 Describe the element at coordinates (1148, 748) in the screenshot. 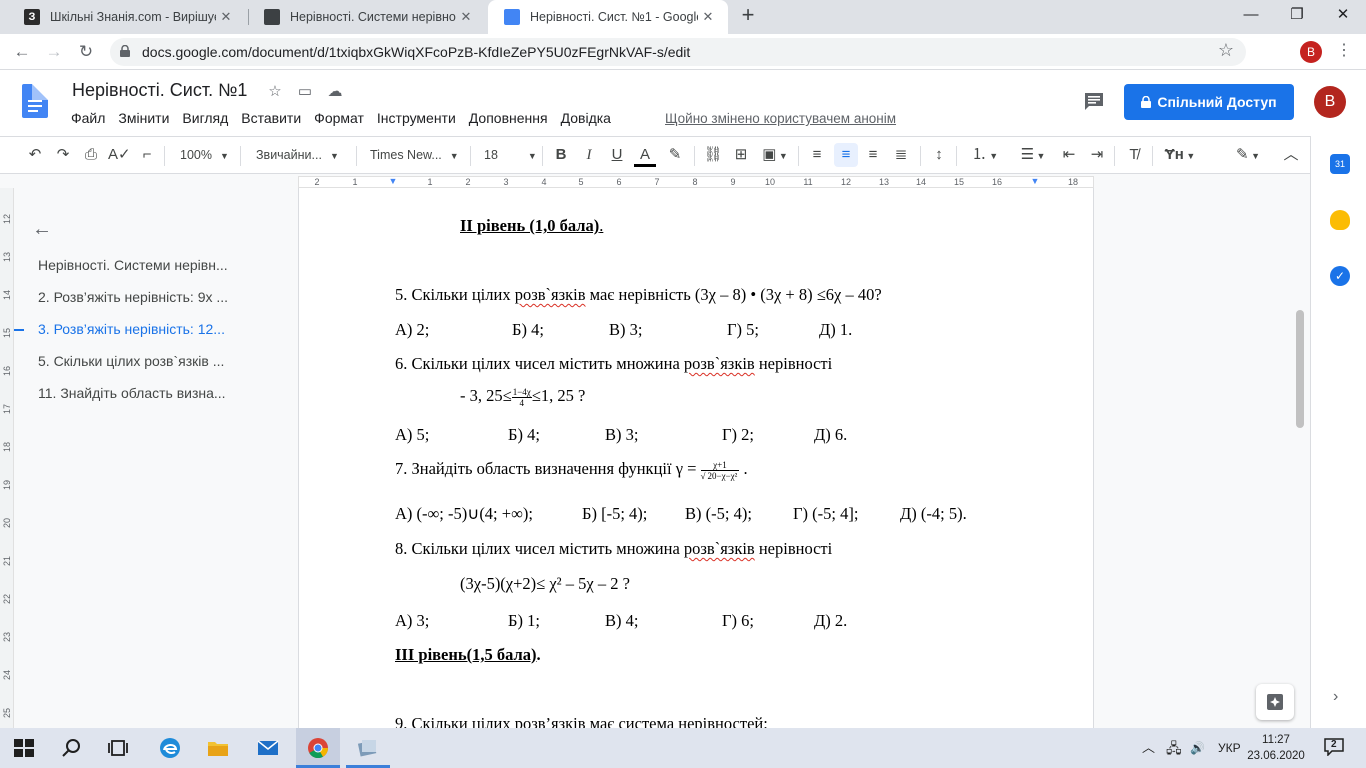

I see `show-hidden-icons-chevron: ︿` at that location.